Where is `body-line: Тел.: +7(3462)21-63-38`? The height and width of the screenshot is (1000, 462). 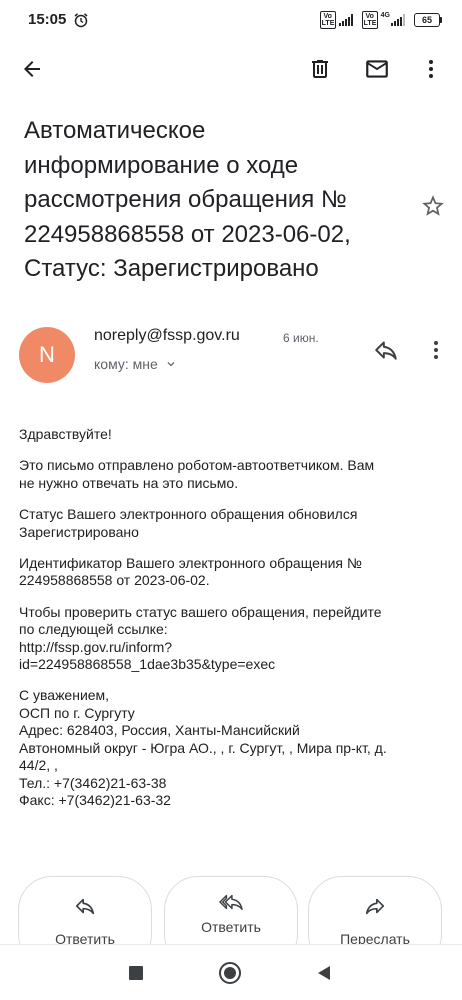 body-line: Тел.: +7(3462)21-63-38 is located at coordinates (93, 782).